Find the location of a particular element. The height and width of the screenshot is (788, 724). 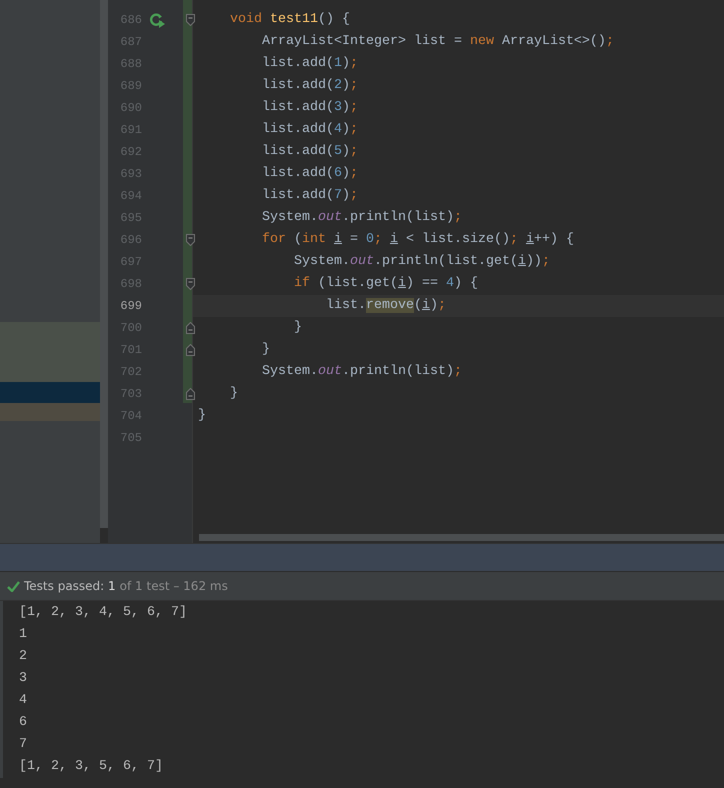

console-line: 7 is located at coordinates (23, 745).